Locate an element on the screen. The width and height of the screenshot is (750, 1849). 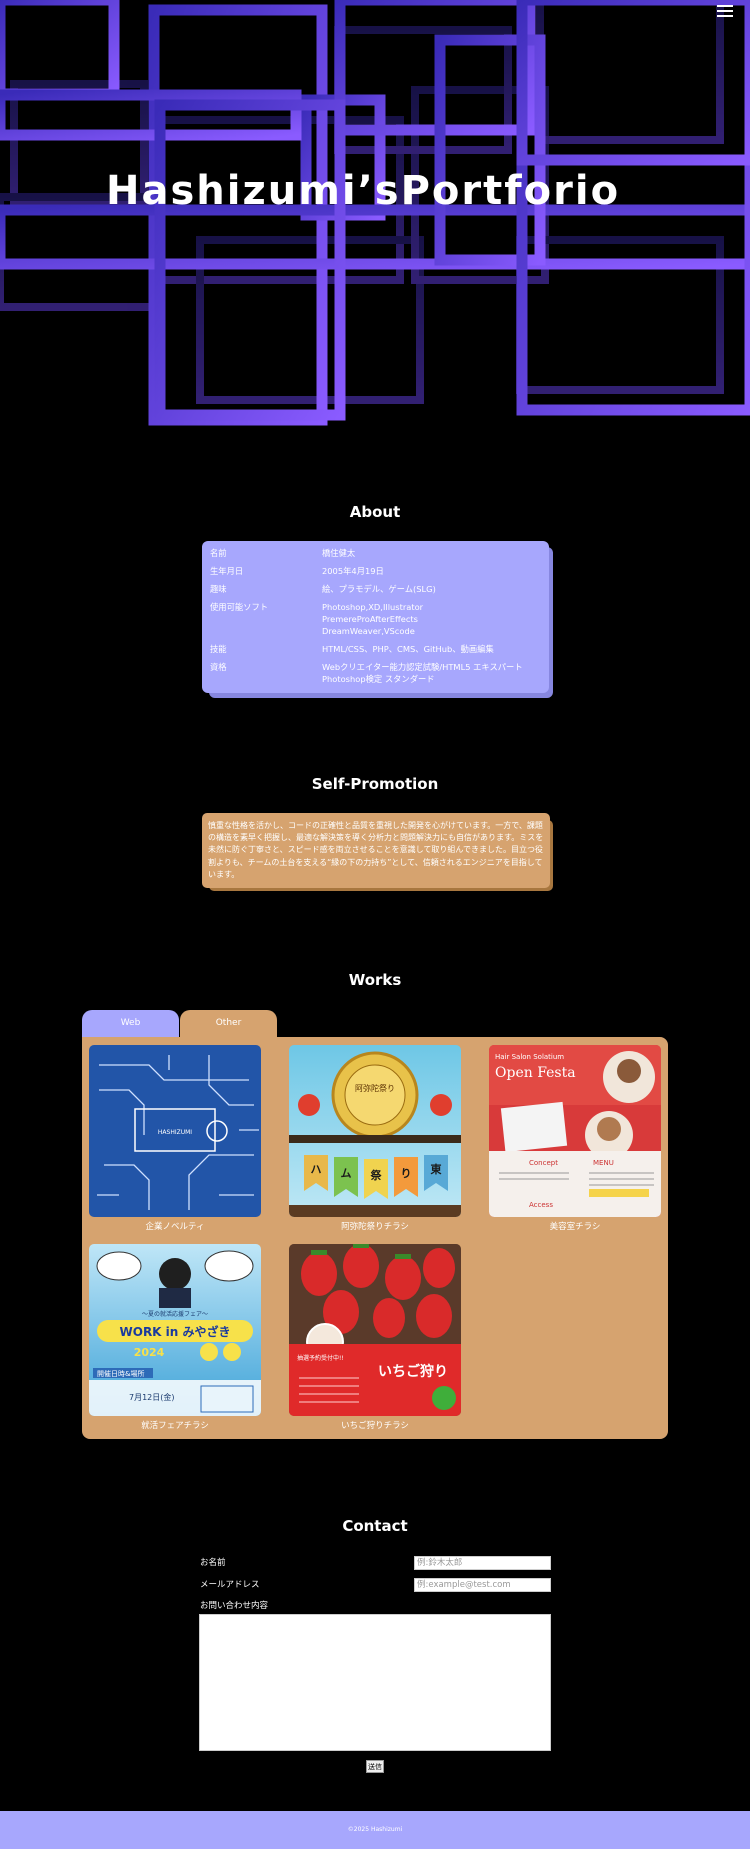
footer: ©2025 Hashizumi is located at coordinates (375, 1830).